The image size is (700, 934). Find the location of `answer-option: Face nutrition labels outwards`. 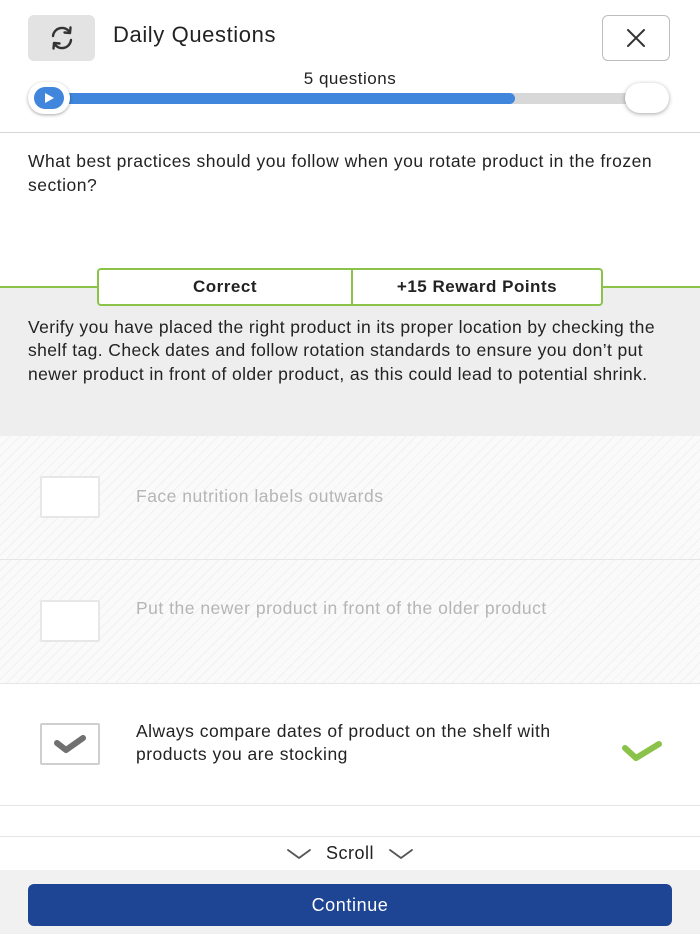

answer-option: Face nutrition labels outwards is located at coordinates (350, 498).